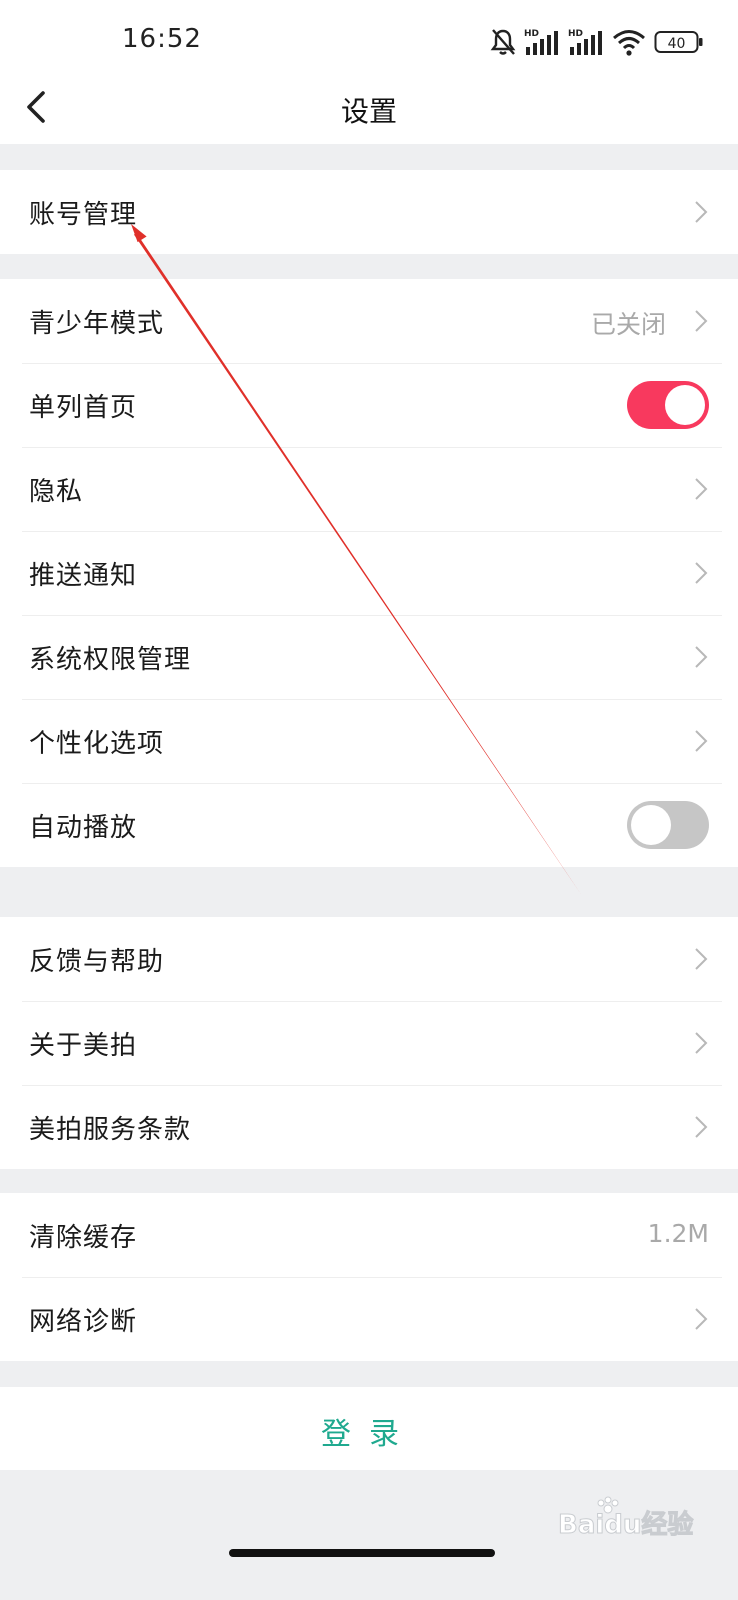 The image size is (738, 1600). I want to click on setting-label: 账号管理, so click(83, 215).